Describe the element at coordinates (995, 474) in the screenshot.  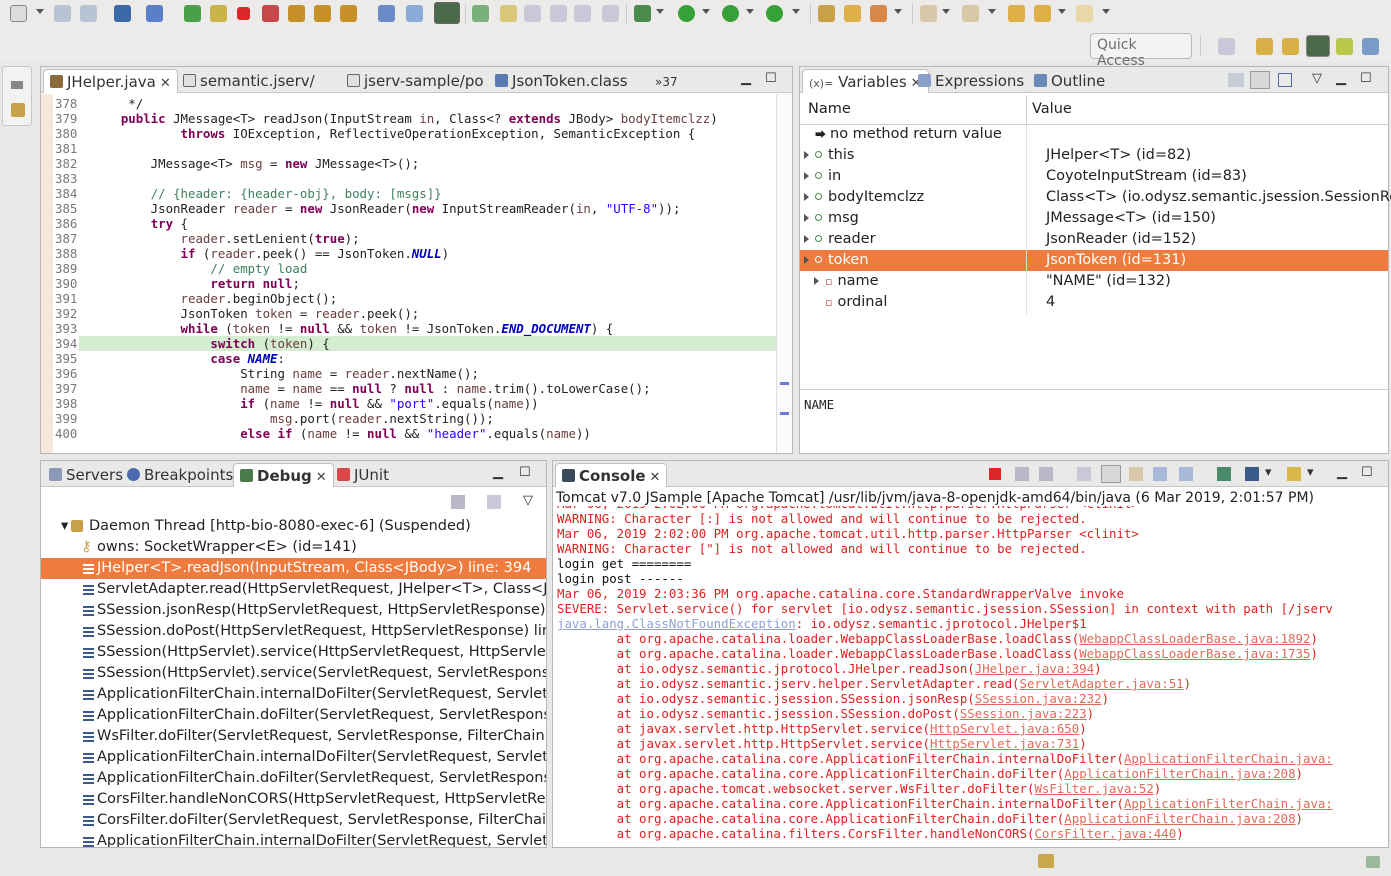
I see `terminate-icon` at that location.